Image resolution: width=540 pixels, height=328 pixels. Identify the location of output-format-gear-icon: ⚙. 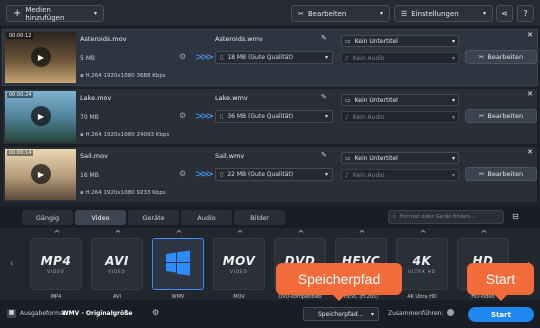
(155, 312).